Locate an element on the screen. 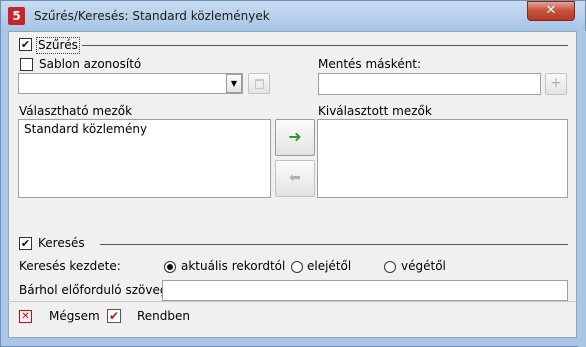 The image size is (586, 347). selected-fields-list is located at coordinates (442, 158).